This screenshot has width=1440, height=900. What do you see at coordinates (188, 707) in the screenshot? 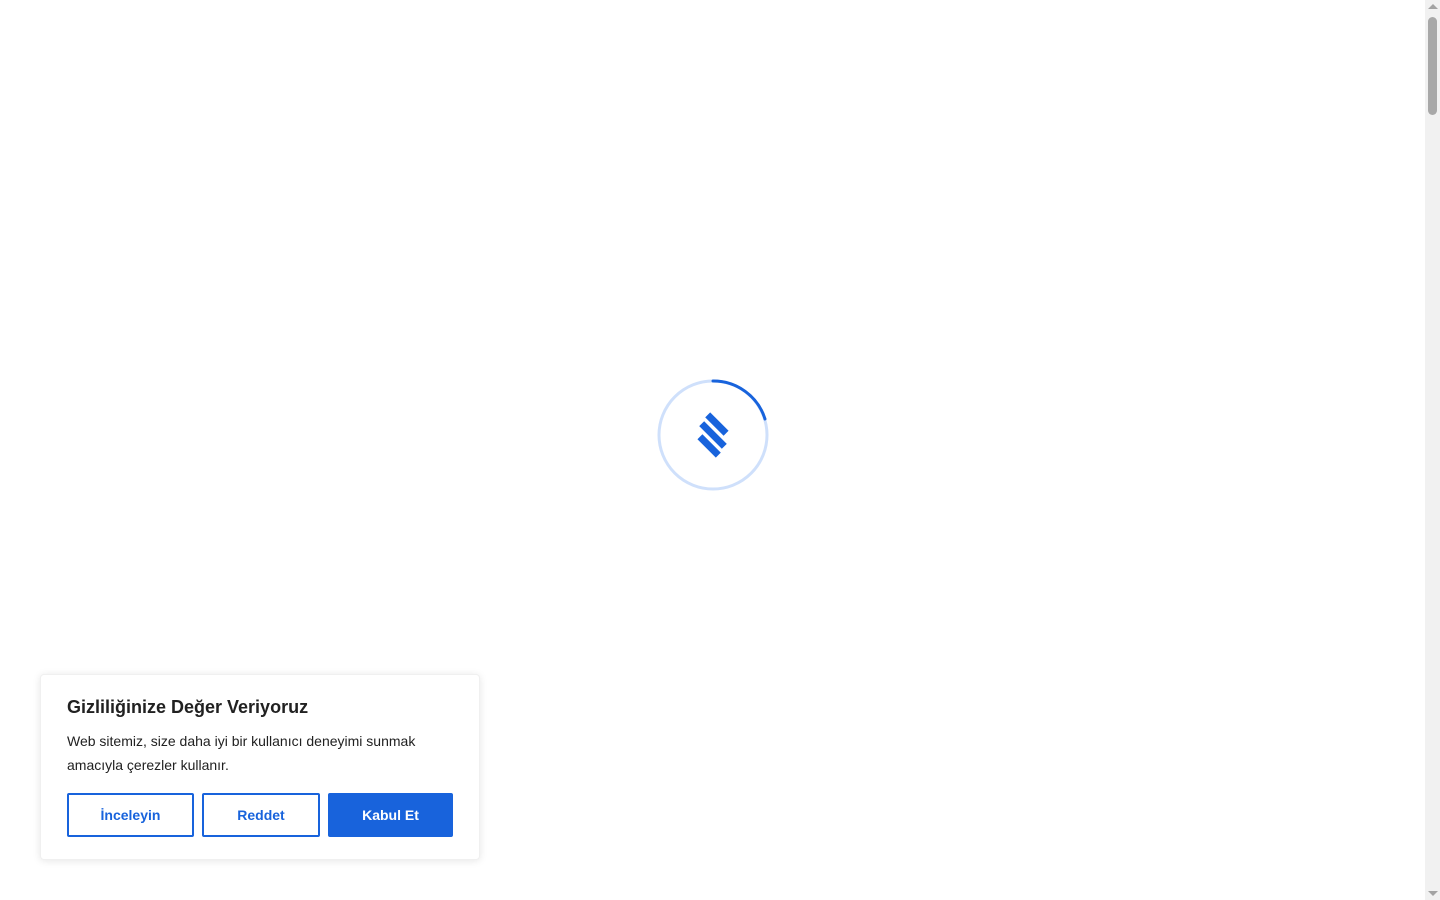
I see `cookie-banner-title: Gizliliğinize Değer Veriyoruz` at bounding box center [188, 707].